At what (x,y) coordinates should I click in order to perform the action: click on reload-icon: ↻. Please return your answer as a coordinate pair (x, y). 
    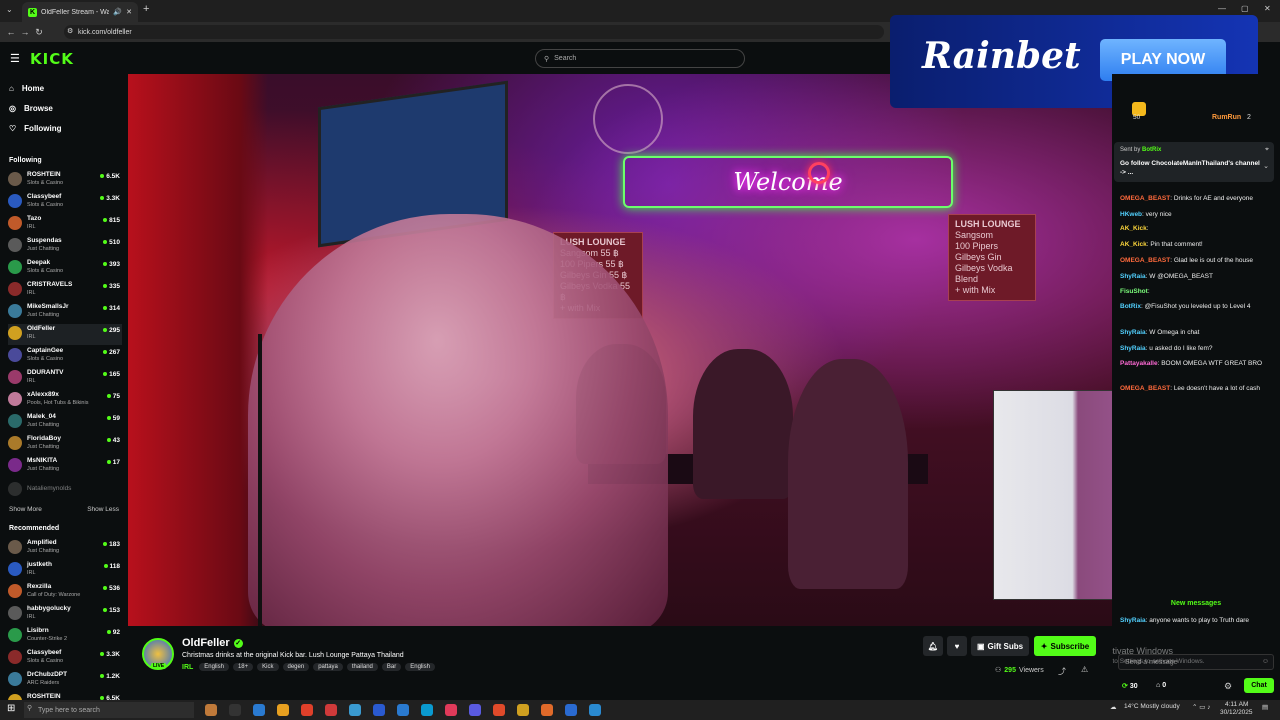
    Looking at the image, I should click on (39, 32).